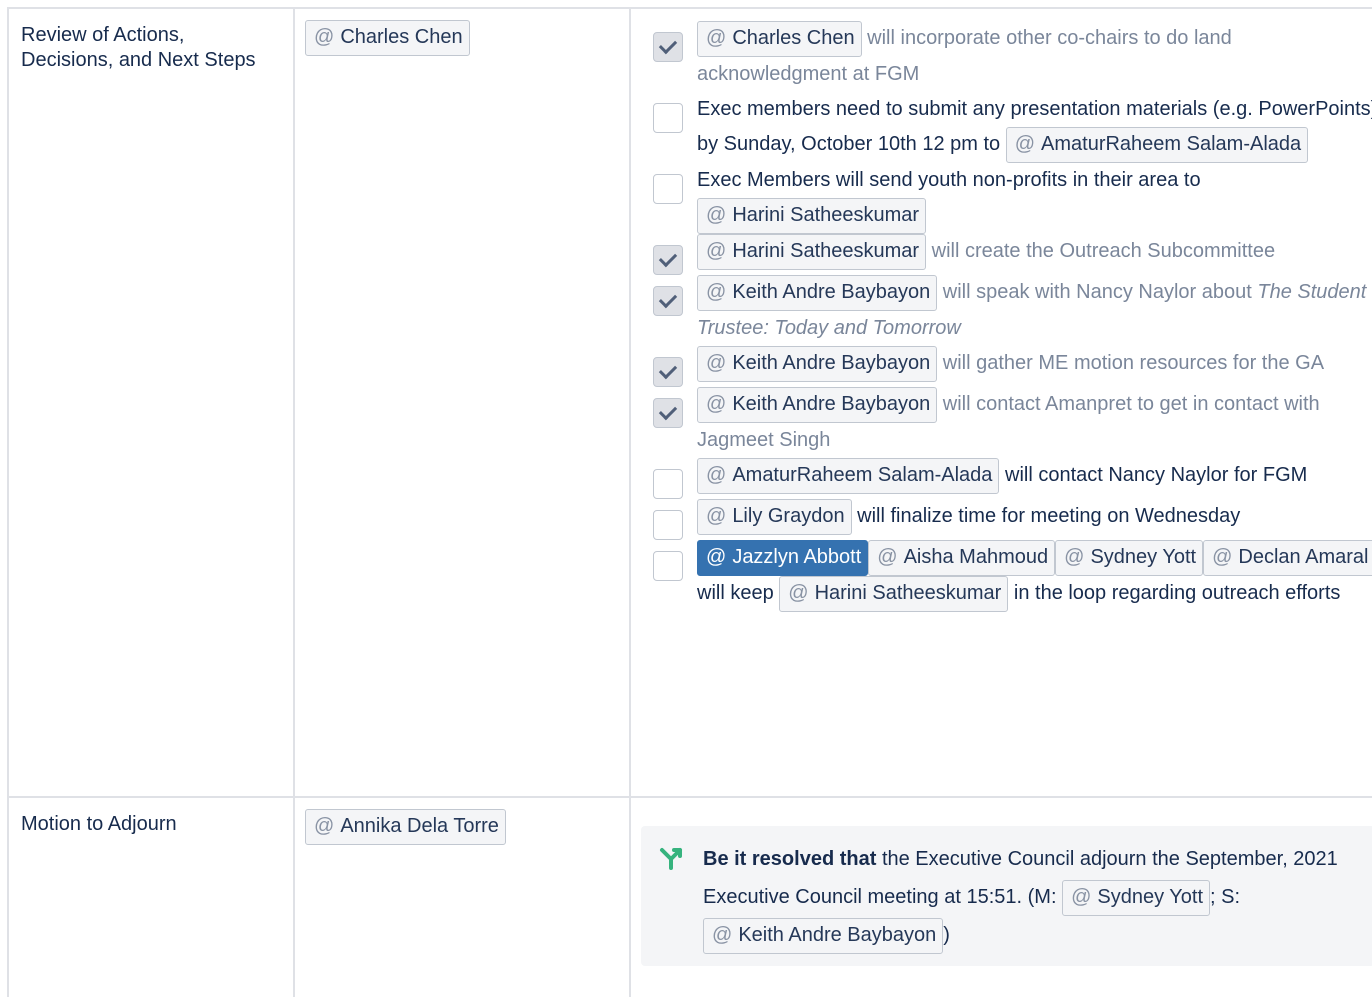 This screenshot has width=1372, height=997. Describe the element at coordinates (774, 517) in the screenshot. I see `user-mention: @ Lily Graydon` at that location.